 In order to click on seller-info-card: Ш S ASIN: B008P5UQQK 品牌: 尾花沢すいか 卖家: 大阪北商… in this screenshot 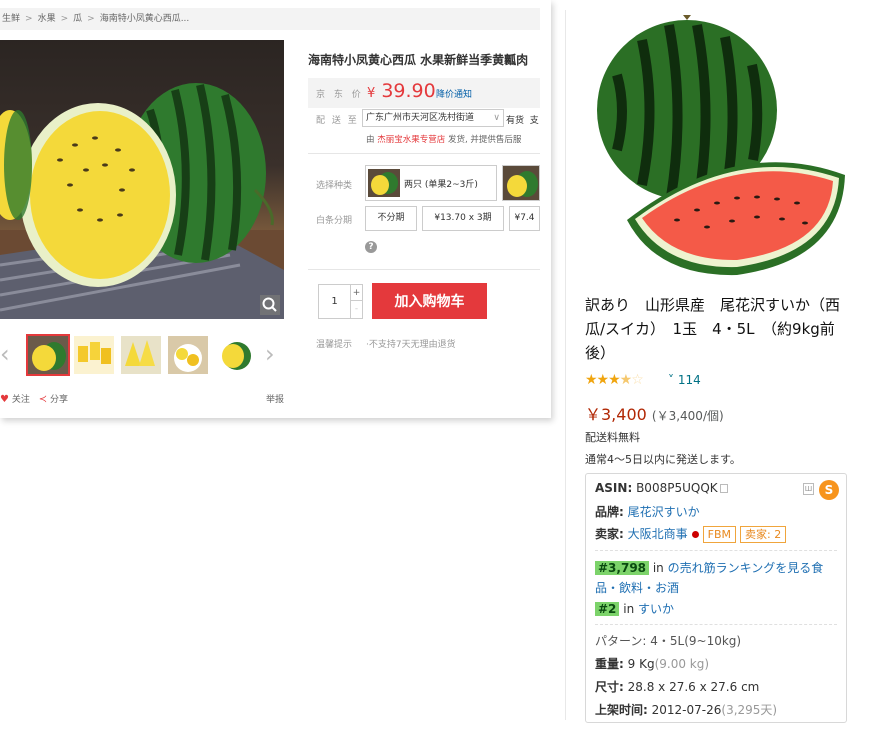, I will do `click(716, 598)`.